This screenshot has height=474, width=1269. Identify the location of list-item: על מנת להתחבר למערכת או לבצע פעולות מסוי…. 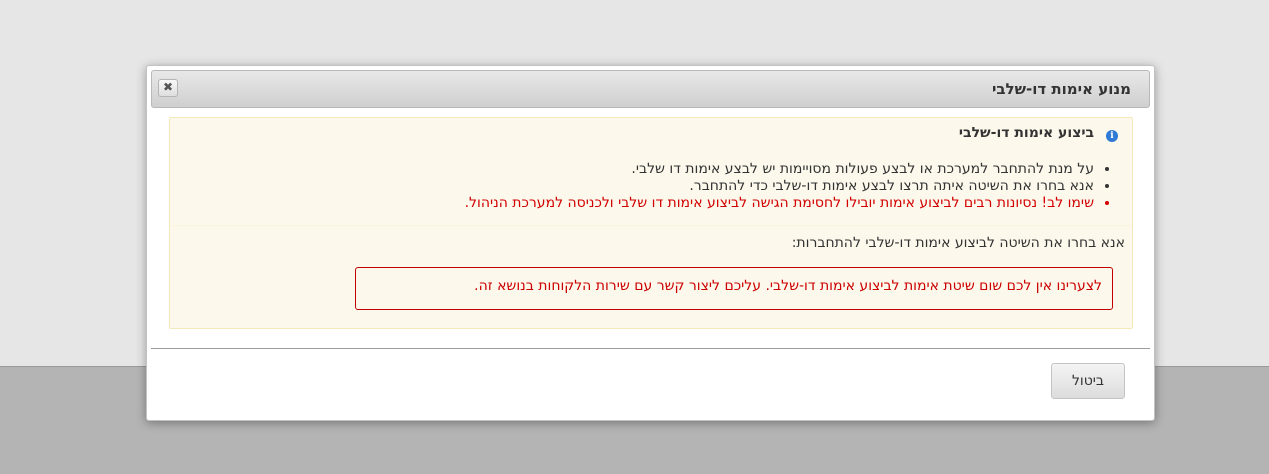
(644, 169).